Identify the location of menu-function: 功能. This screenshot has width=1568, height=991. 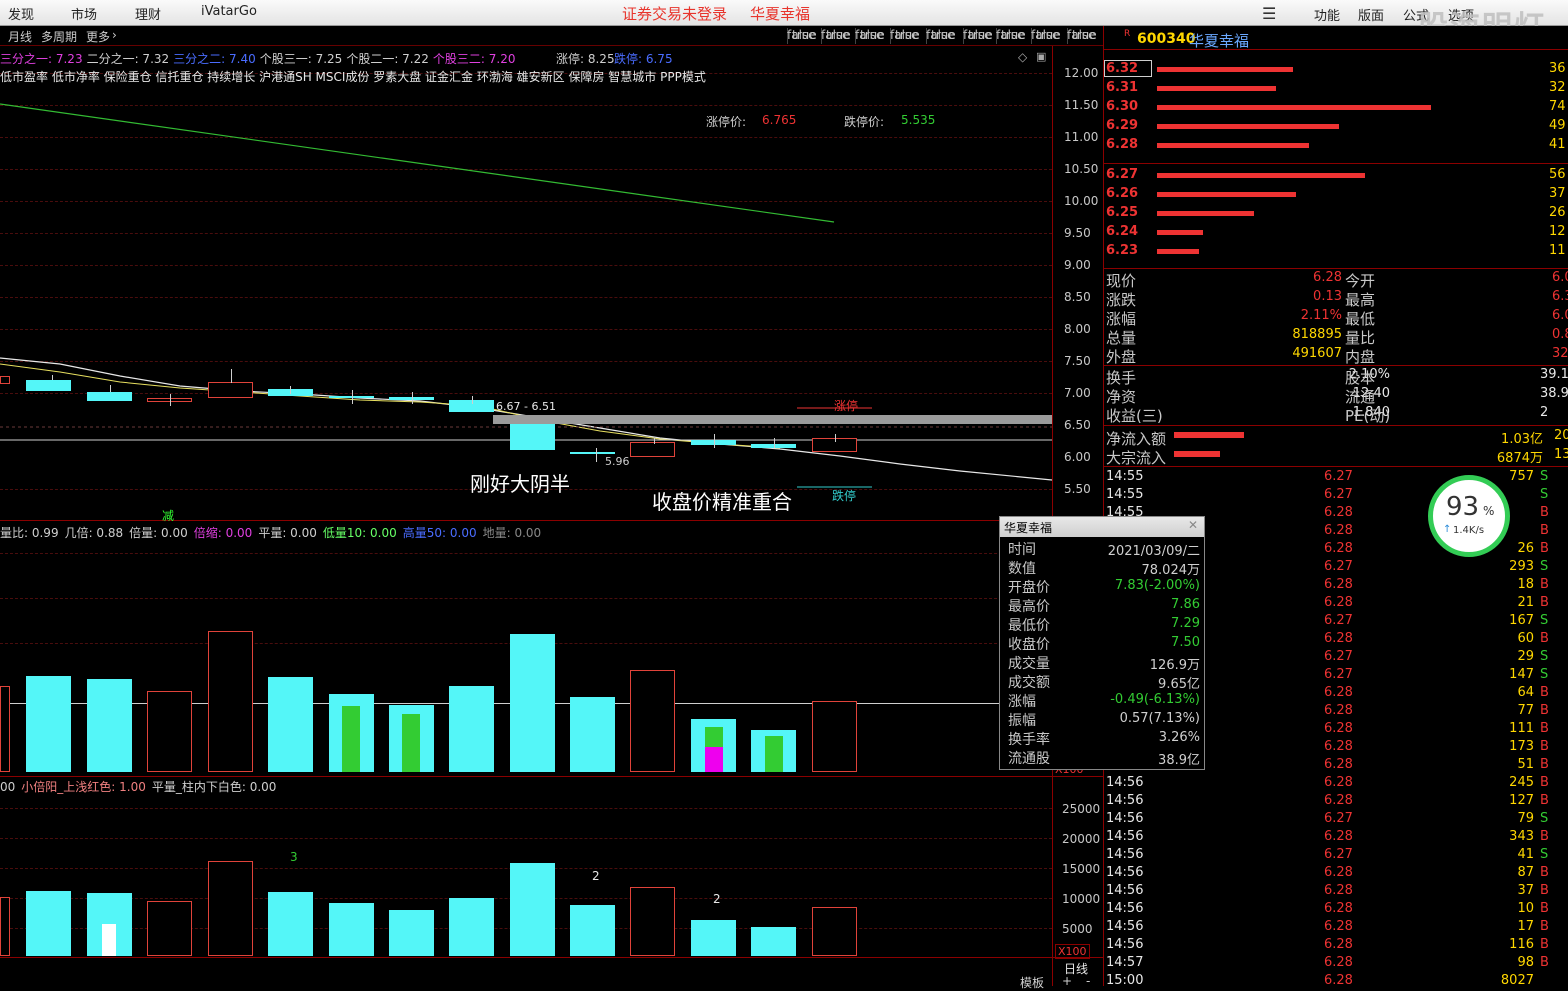
(1327, 14).